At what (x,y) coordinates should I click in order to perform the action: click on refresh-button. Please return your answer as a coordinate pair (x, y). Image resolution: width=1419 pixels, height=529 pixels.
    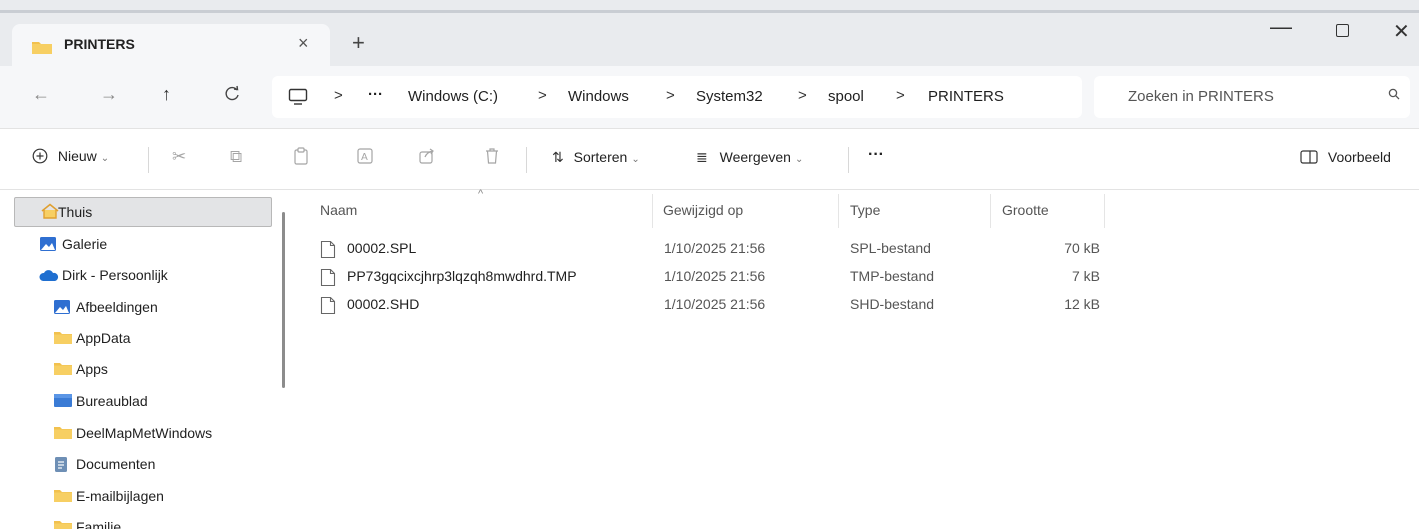
    Looking at the image, I should click on (232, 95).